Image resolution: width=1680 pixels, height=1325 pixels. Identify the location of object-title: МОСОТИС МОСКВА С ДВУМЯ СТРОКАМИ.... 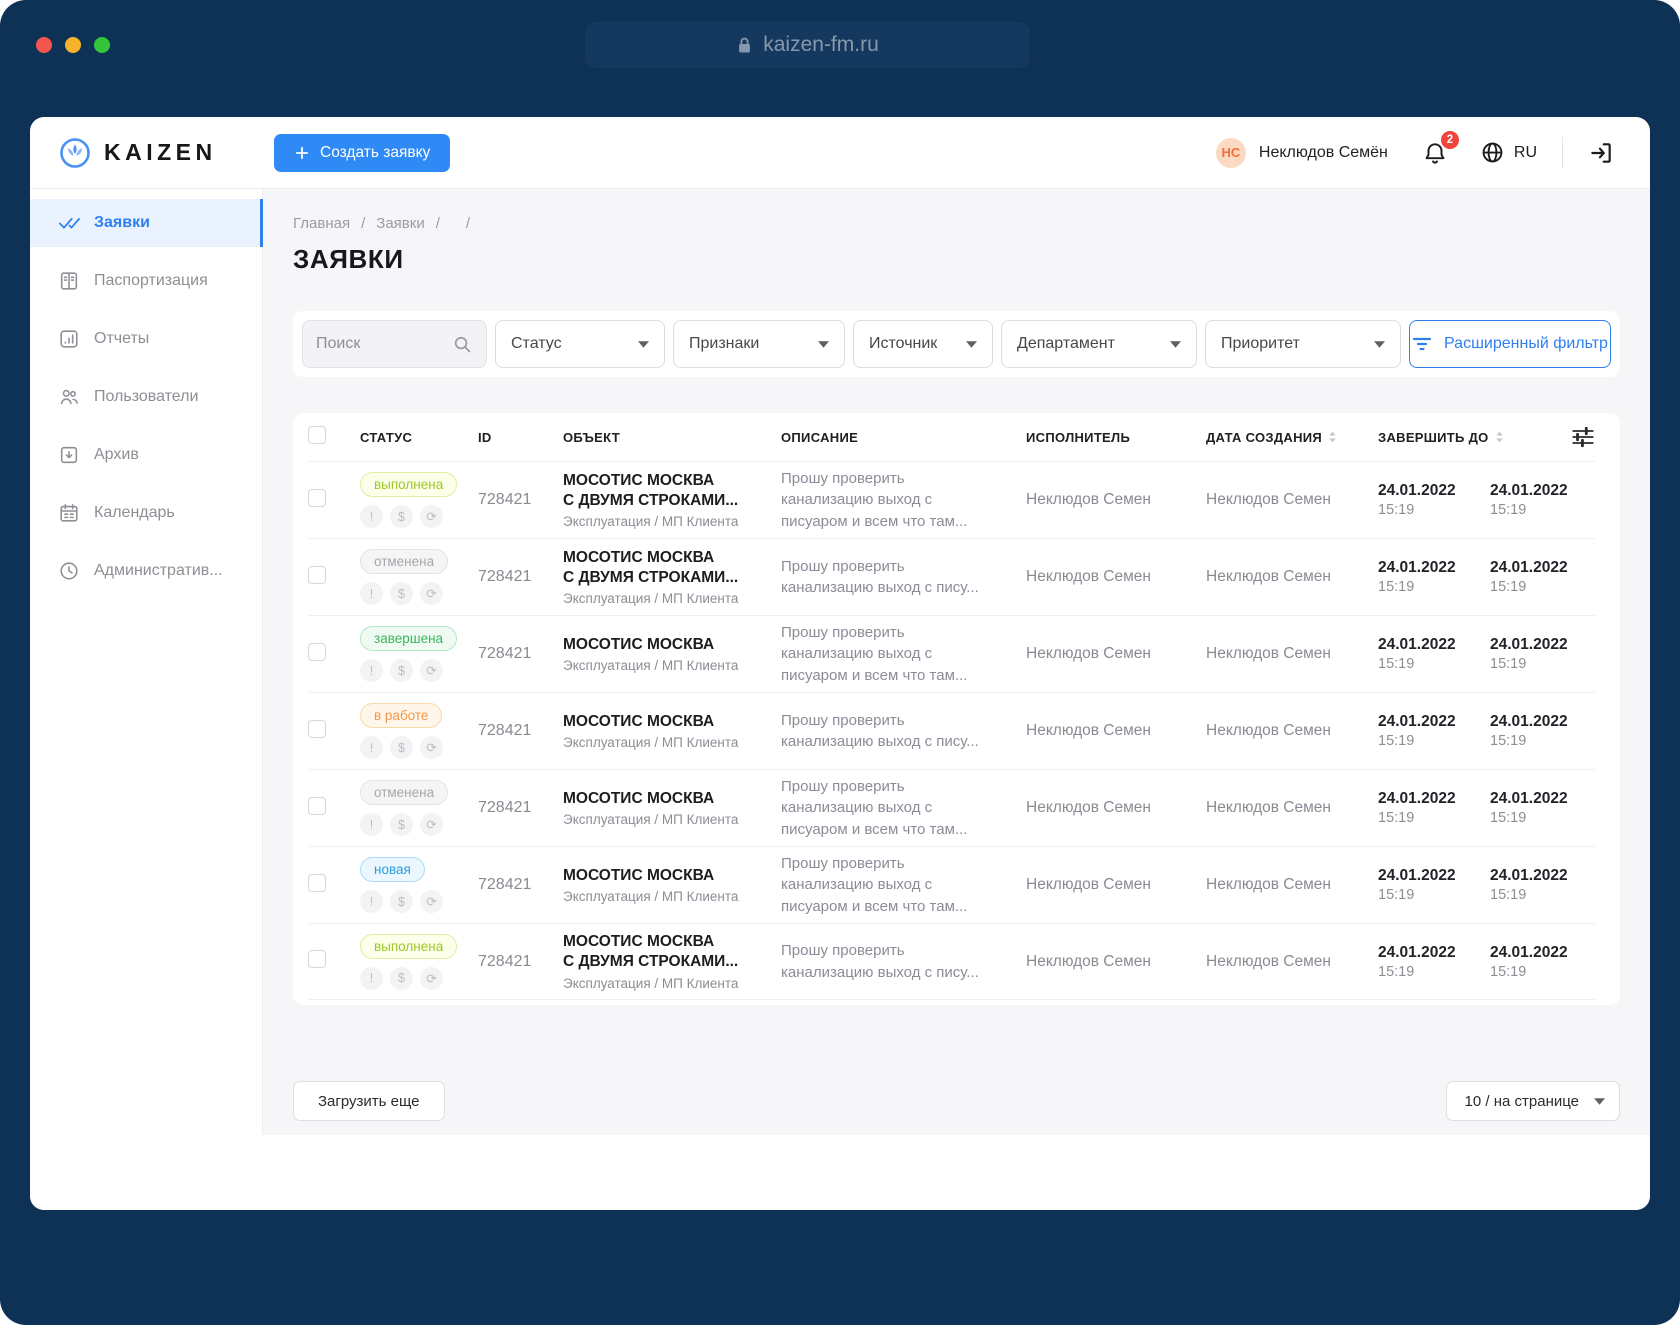
(651, 490).